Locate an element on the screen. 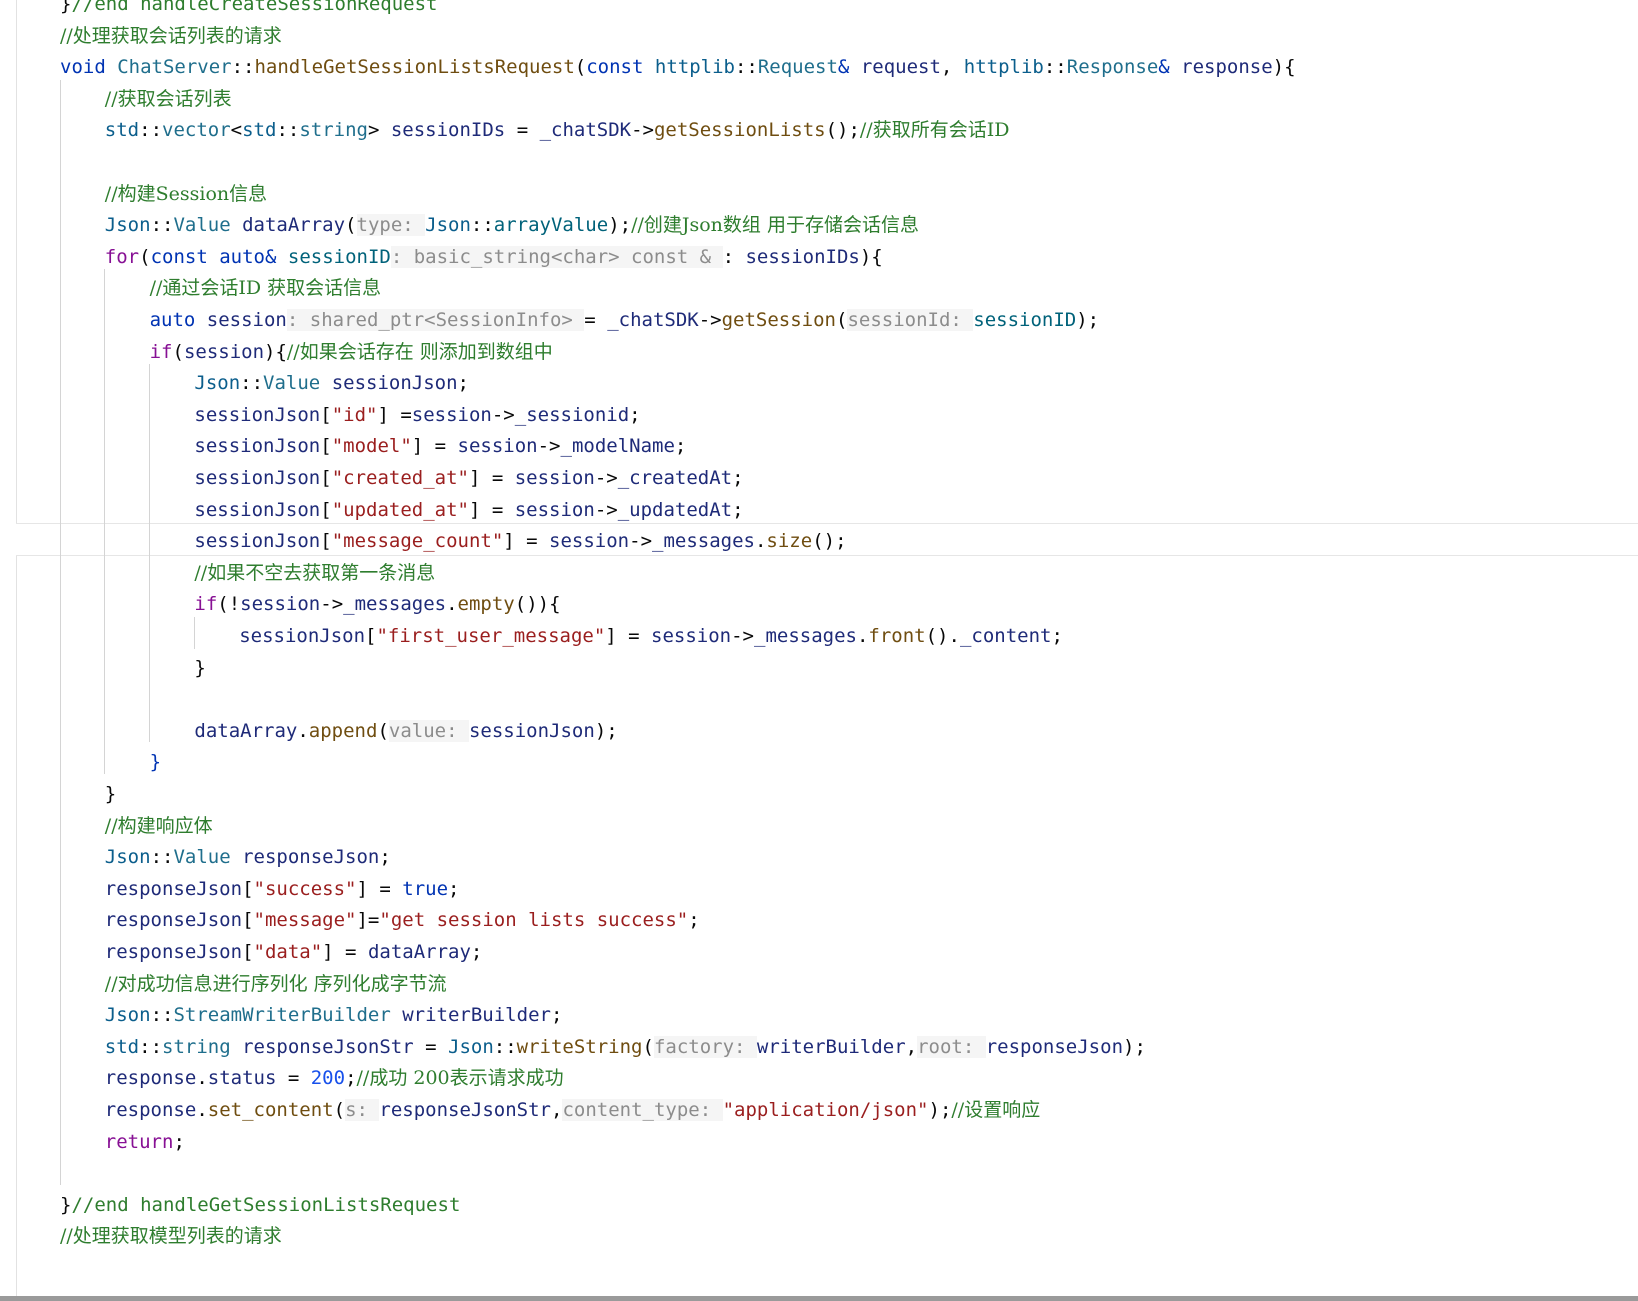 The width and height of the screenshot is (1638, 1301). code-token: ; is located at coordinates (463, 383).